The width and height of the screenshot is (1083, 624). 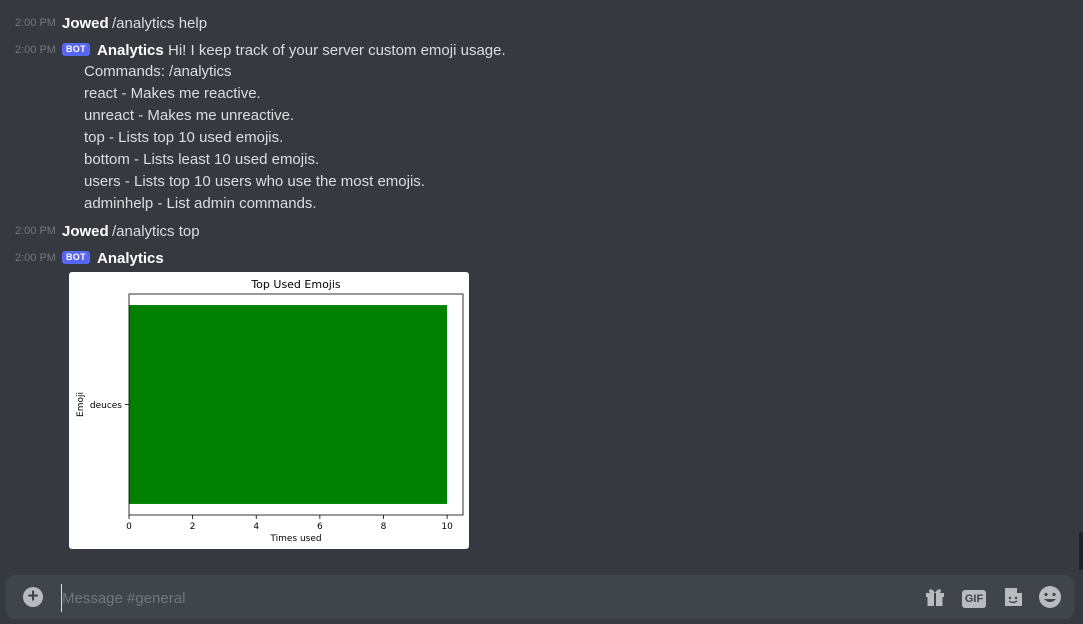 What do you see at coordinates (193, 527) in the screenshot?
I see `x-tick-label: 2` at bounding box center [193, 527].